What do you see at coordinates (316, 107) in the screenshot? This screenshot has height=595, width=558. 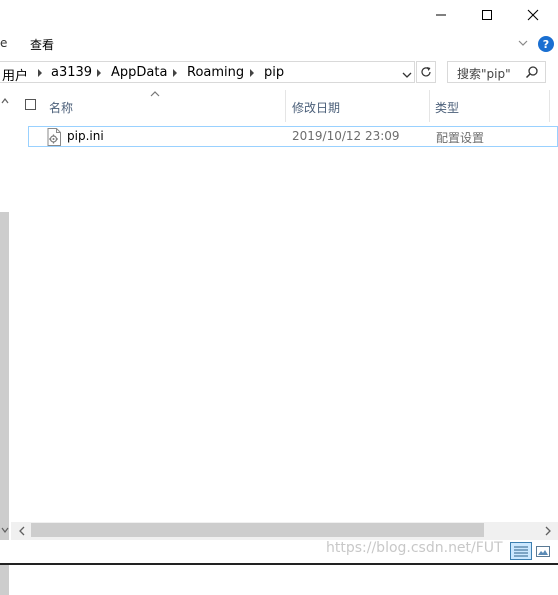 I see `column-modified: 修改日期` at bounding box center [316, 107].